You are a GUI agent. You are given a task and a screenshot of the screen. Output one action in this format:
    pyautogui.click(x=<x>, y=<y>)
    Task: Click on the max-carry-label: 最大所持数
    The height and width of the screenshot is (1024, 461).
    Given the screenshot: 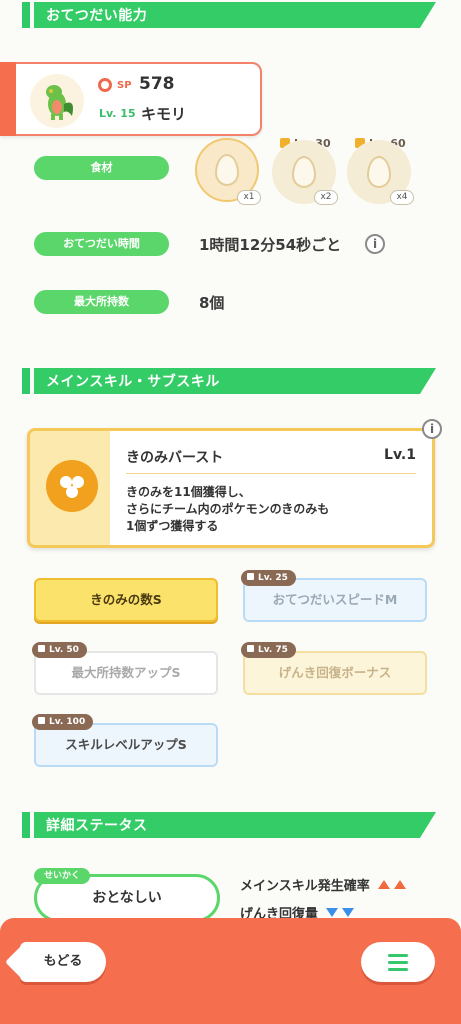 What is the action you would take?
    pyautogui.click(x=101, y=302)
    